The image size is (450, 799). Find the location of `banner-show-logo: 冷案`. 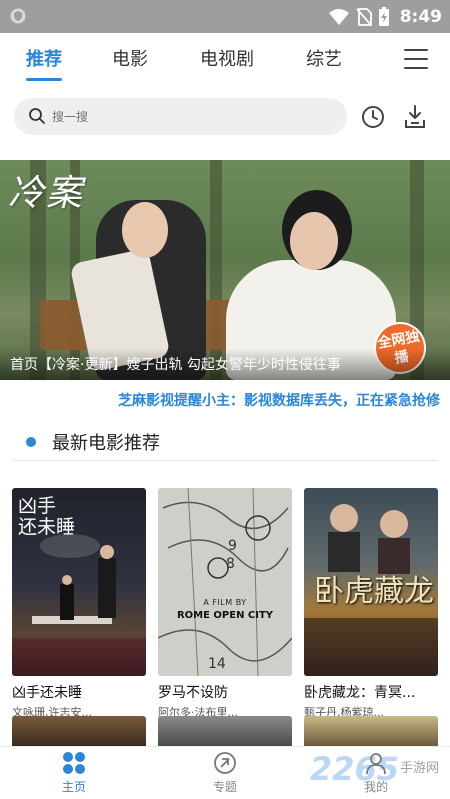

banner-show-logo: 冷案 is located at coordinates (46, 193).